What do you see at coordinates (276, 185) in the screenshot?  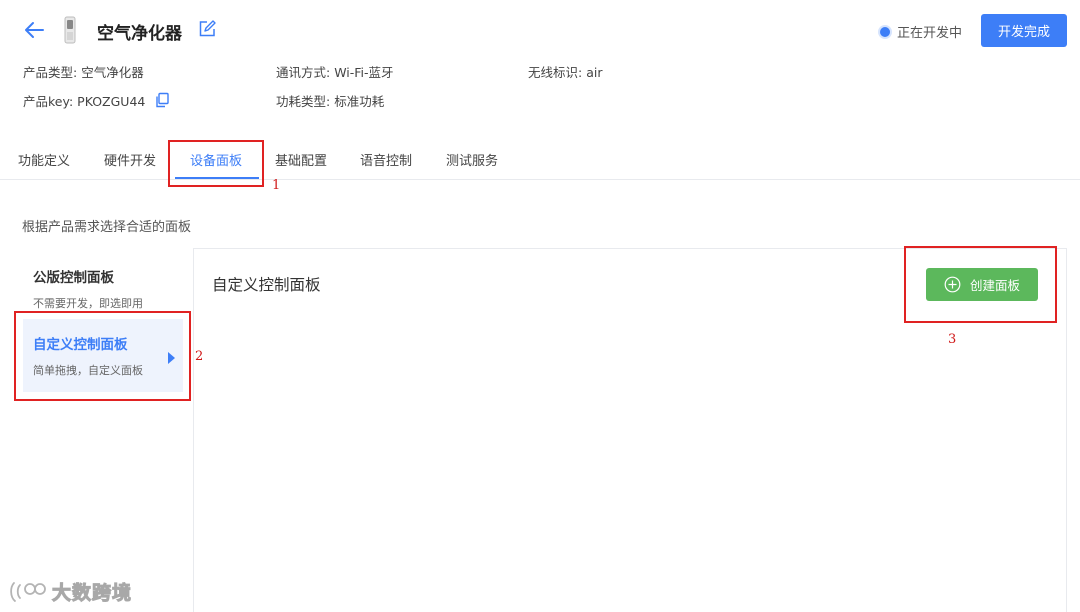 I see `annotation-label-1: 1` at bounding box center [276, 185].